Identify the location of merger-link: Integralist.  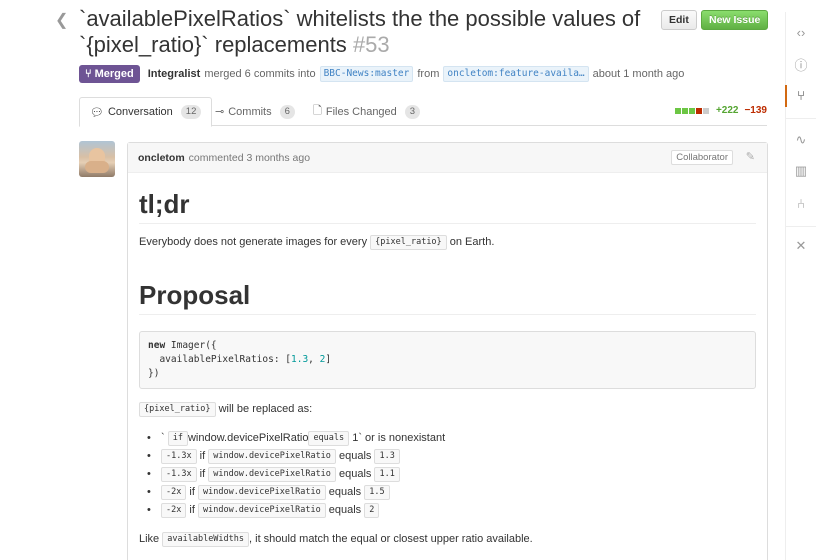
(174, 74).